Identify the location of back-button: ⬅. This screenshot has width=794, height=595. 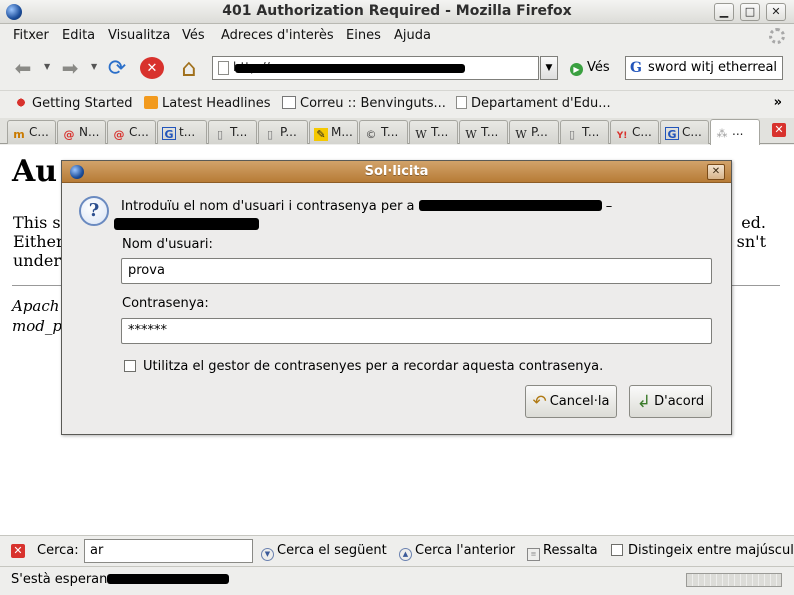
(23, 68).